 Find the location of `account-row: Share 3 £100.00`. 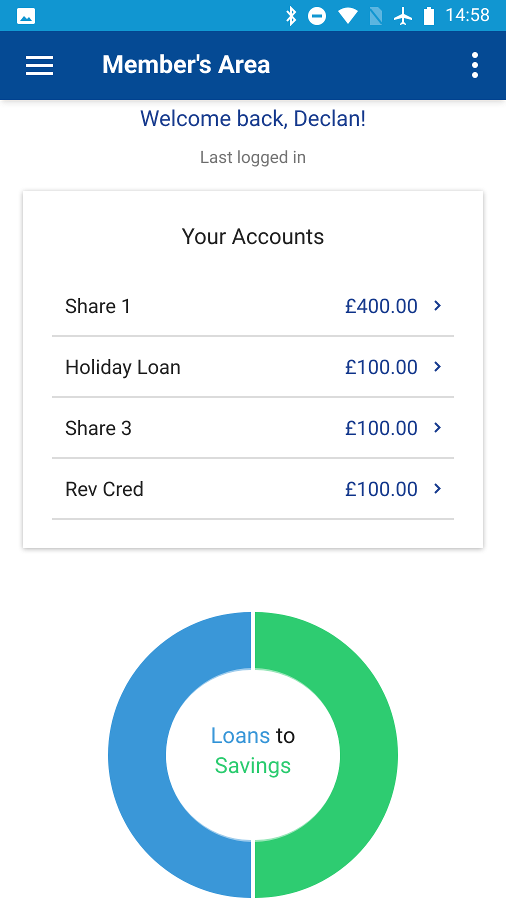

account-row: Share 3 £100.00 is located at coordinates (253, 428).